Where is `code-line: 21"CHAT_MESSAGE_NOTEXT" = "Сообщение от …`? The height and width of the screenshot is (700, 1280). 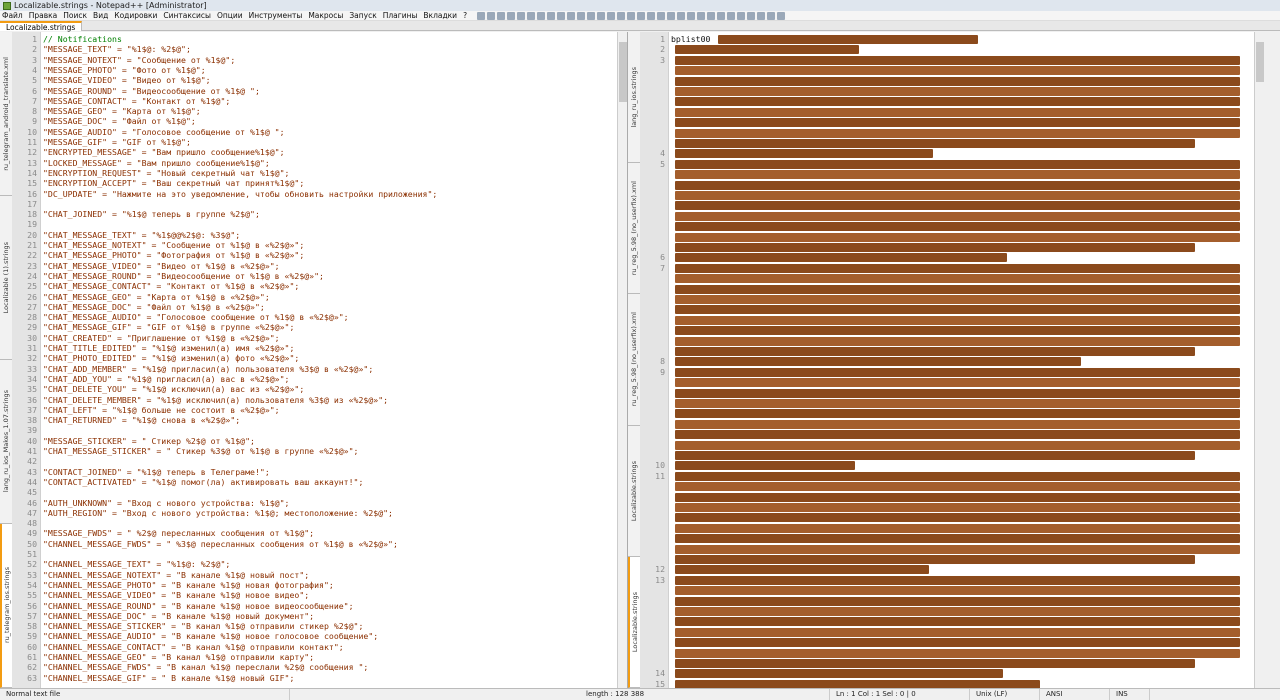
code-line: 21"CHAT_MESSAGE_NOTEXT" = "Сообщение от … is located at coordinates (158, 245).